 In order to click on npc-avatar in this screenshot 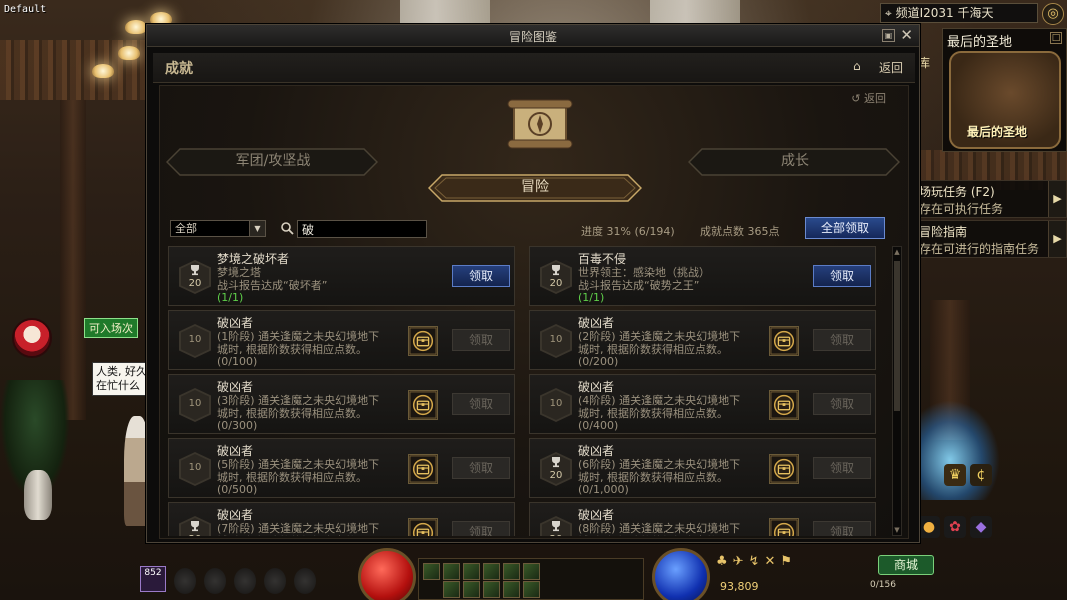, I will do `click(32, 338)`.